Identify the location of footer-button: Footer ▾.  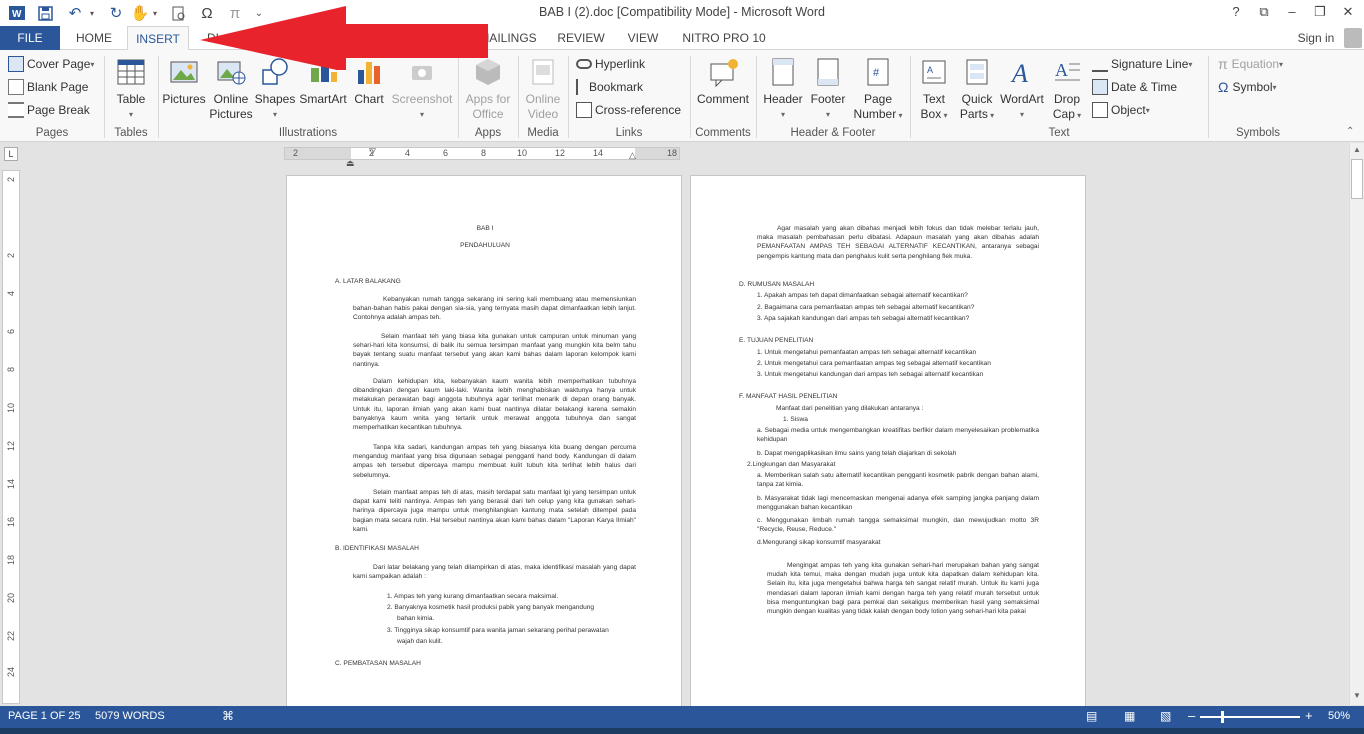
(828, 89).